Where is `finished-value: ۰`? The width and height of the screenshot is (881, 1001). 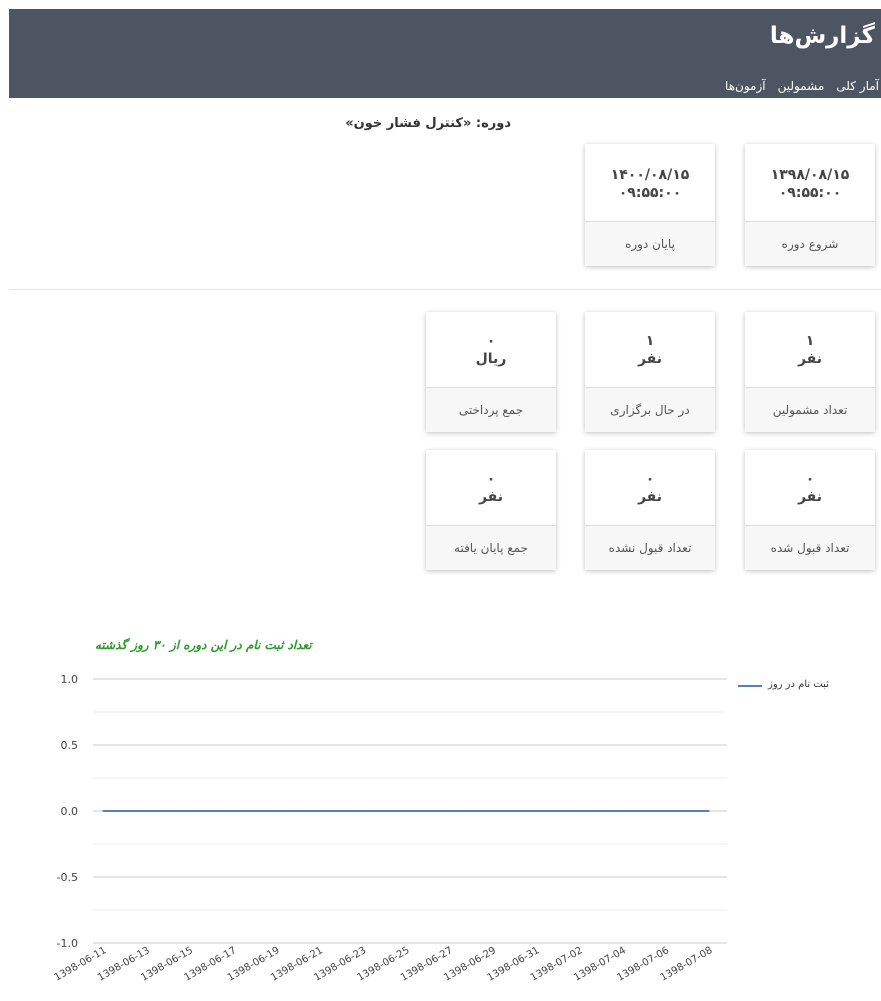 finished-value: ۰ is located at coordinates (491, 479).